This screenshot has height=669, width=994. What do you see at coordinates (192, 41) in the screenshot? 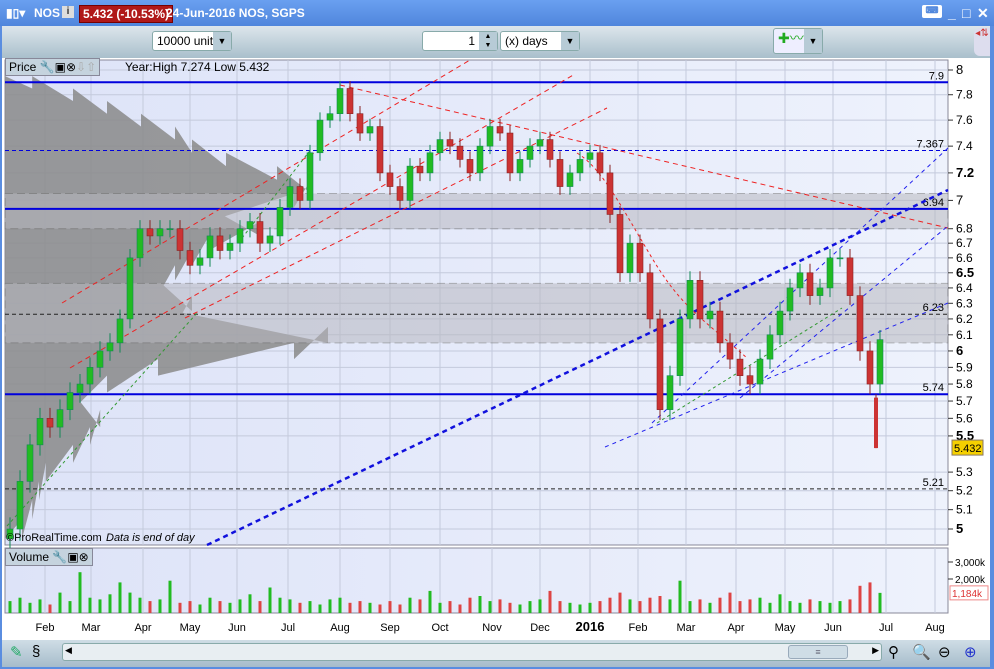
I see `units-select: 10000 units ▼` at bounding box center [192, 41].